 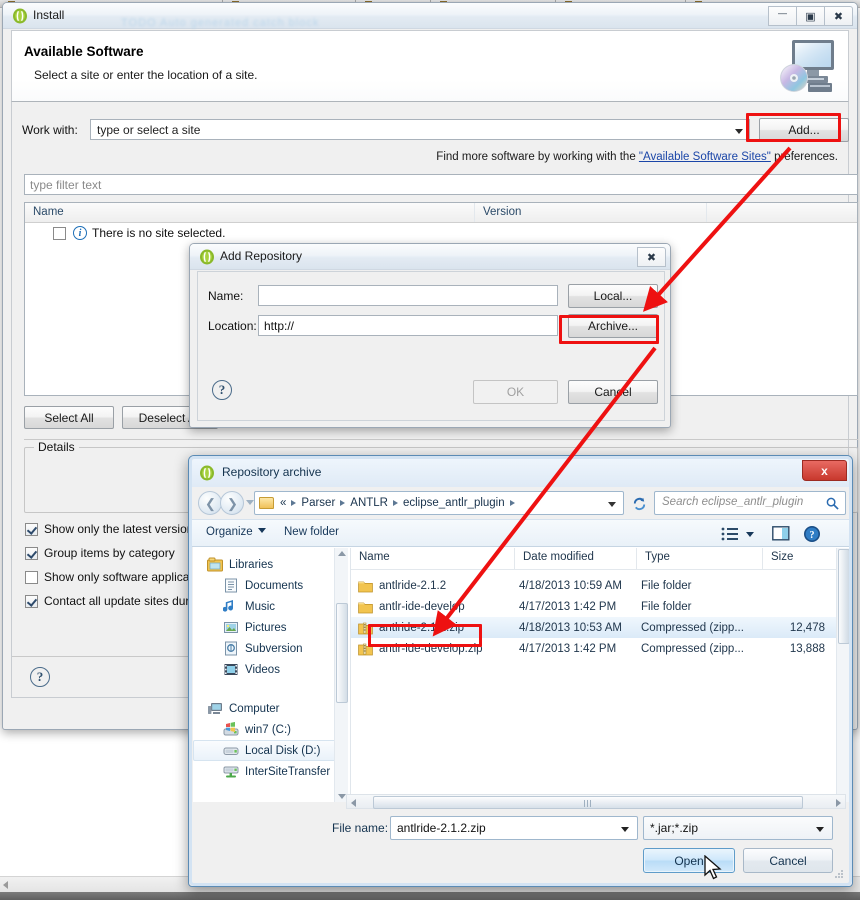 What do you see at coordinates (250, 502) in the screenshot?
I see `recent-pages-chevron-icon` at bounding box center [250, 502].